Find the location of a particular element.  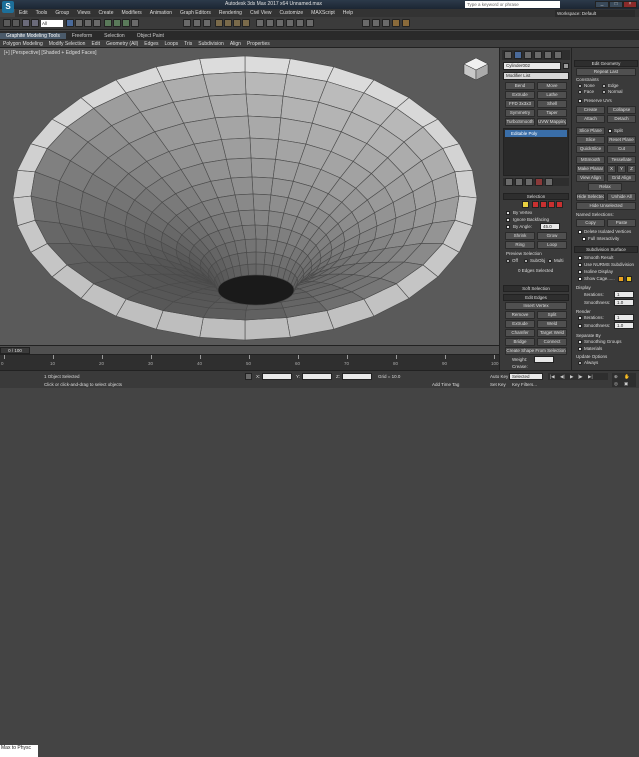

y-coord-field is located at coordinates (317, 376).